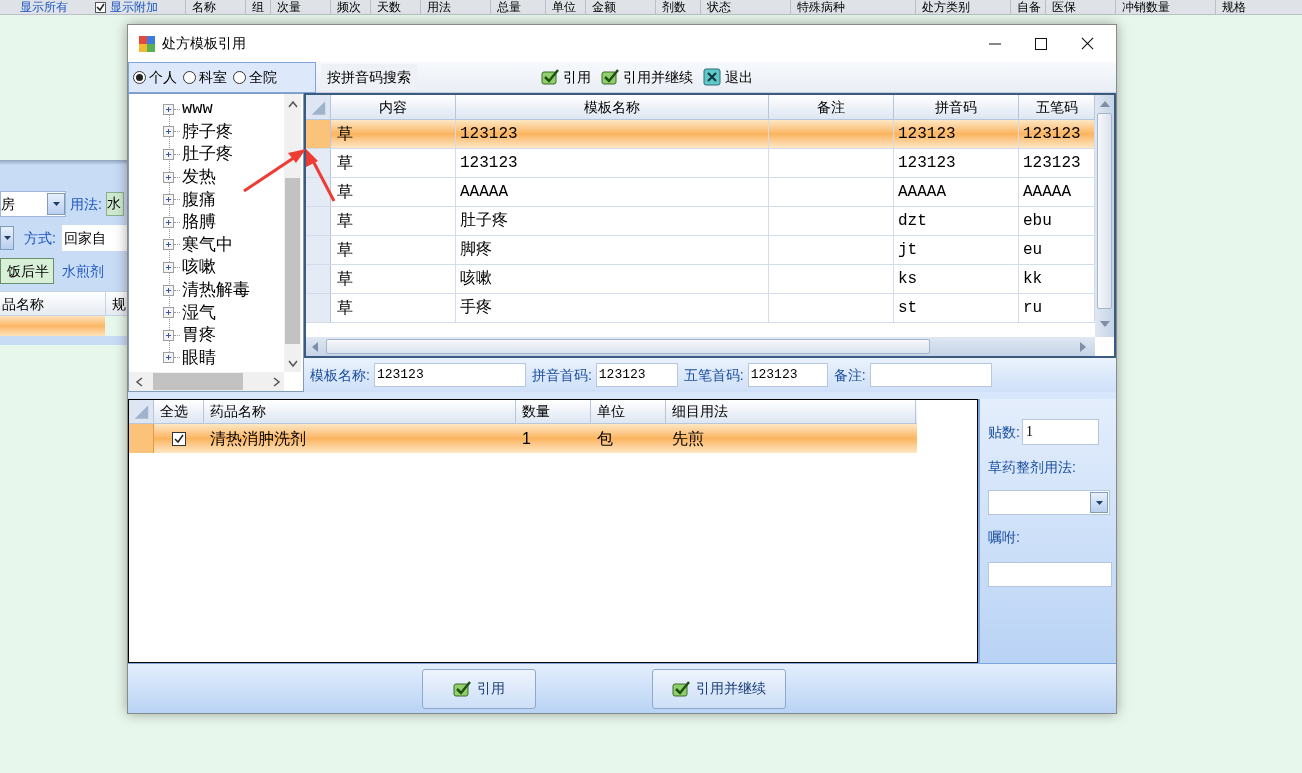  I want to click on column-header: 品名称, so click(52, 303).